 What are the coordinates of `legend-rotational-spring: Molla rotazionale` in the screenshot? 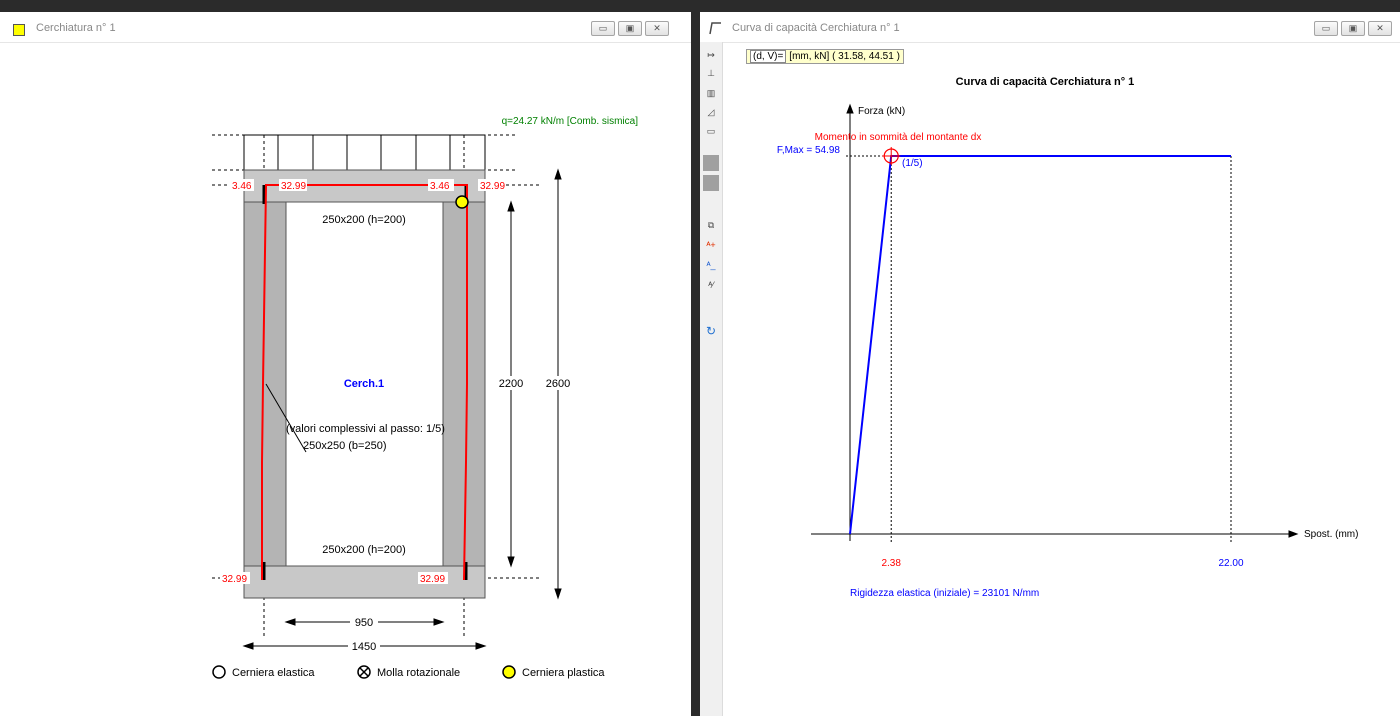 It's located at (418, 673).